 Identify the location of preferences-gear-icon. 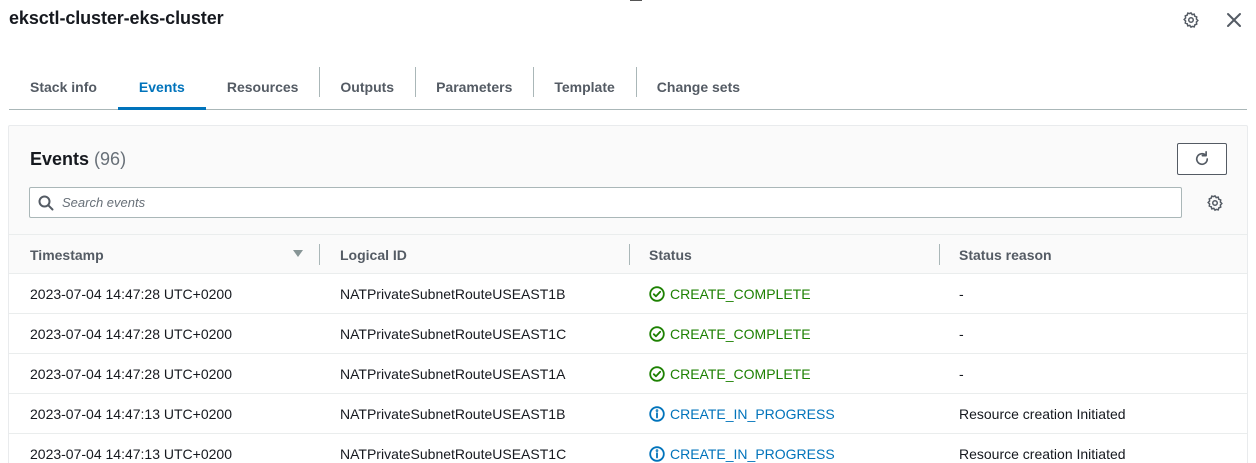
(1215, 203).